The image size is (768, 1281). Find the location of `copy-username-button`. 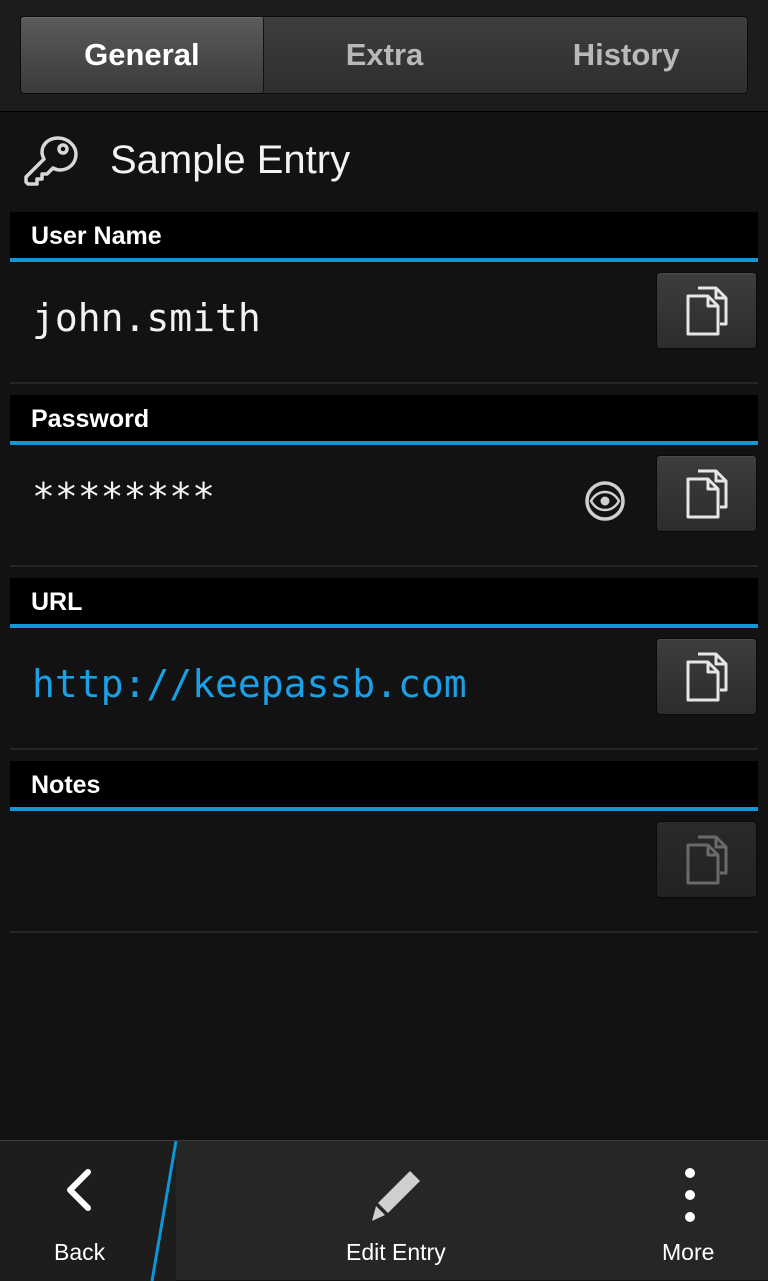

copy-username-button is located at coordinates (706, 310).